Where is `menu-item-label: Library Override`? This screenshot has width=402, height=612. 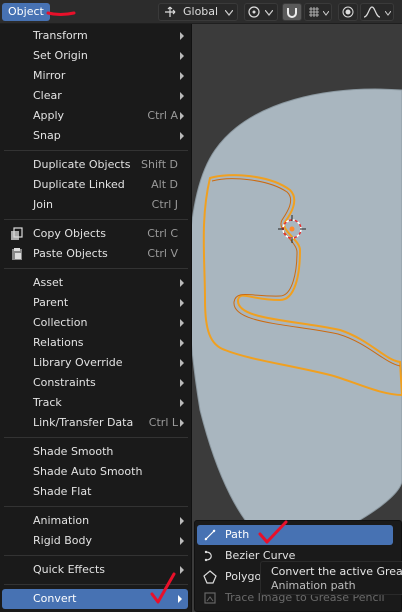 menu-item-label: Library Override is located at coordinates (78, 362).